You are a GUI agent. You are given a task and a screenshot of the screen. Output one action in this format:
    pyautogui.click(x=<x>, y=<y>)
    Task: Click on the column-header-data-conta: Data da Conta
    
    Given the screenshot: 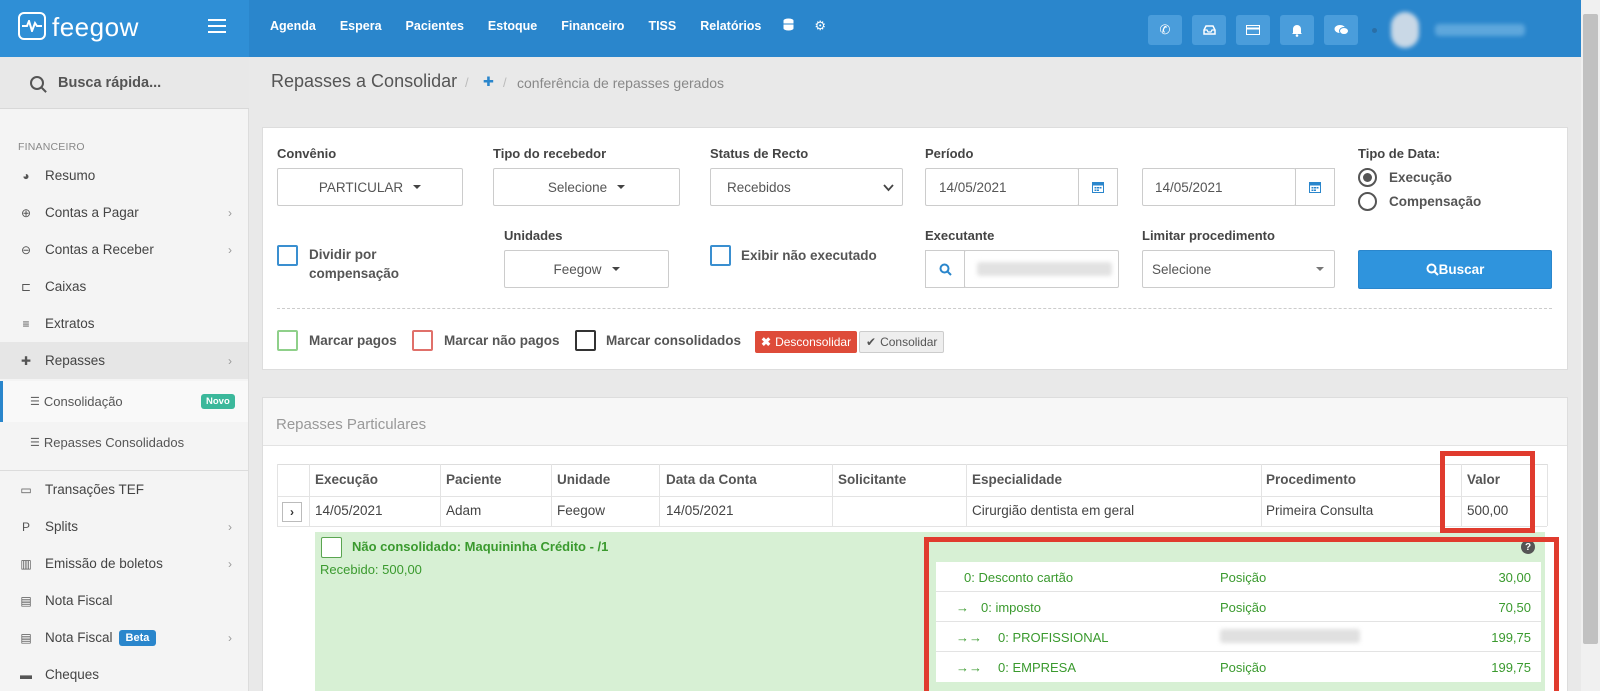 What is the action you would take?
    pyautogui.click(x=711, y=479)
    